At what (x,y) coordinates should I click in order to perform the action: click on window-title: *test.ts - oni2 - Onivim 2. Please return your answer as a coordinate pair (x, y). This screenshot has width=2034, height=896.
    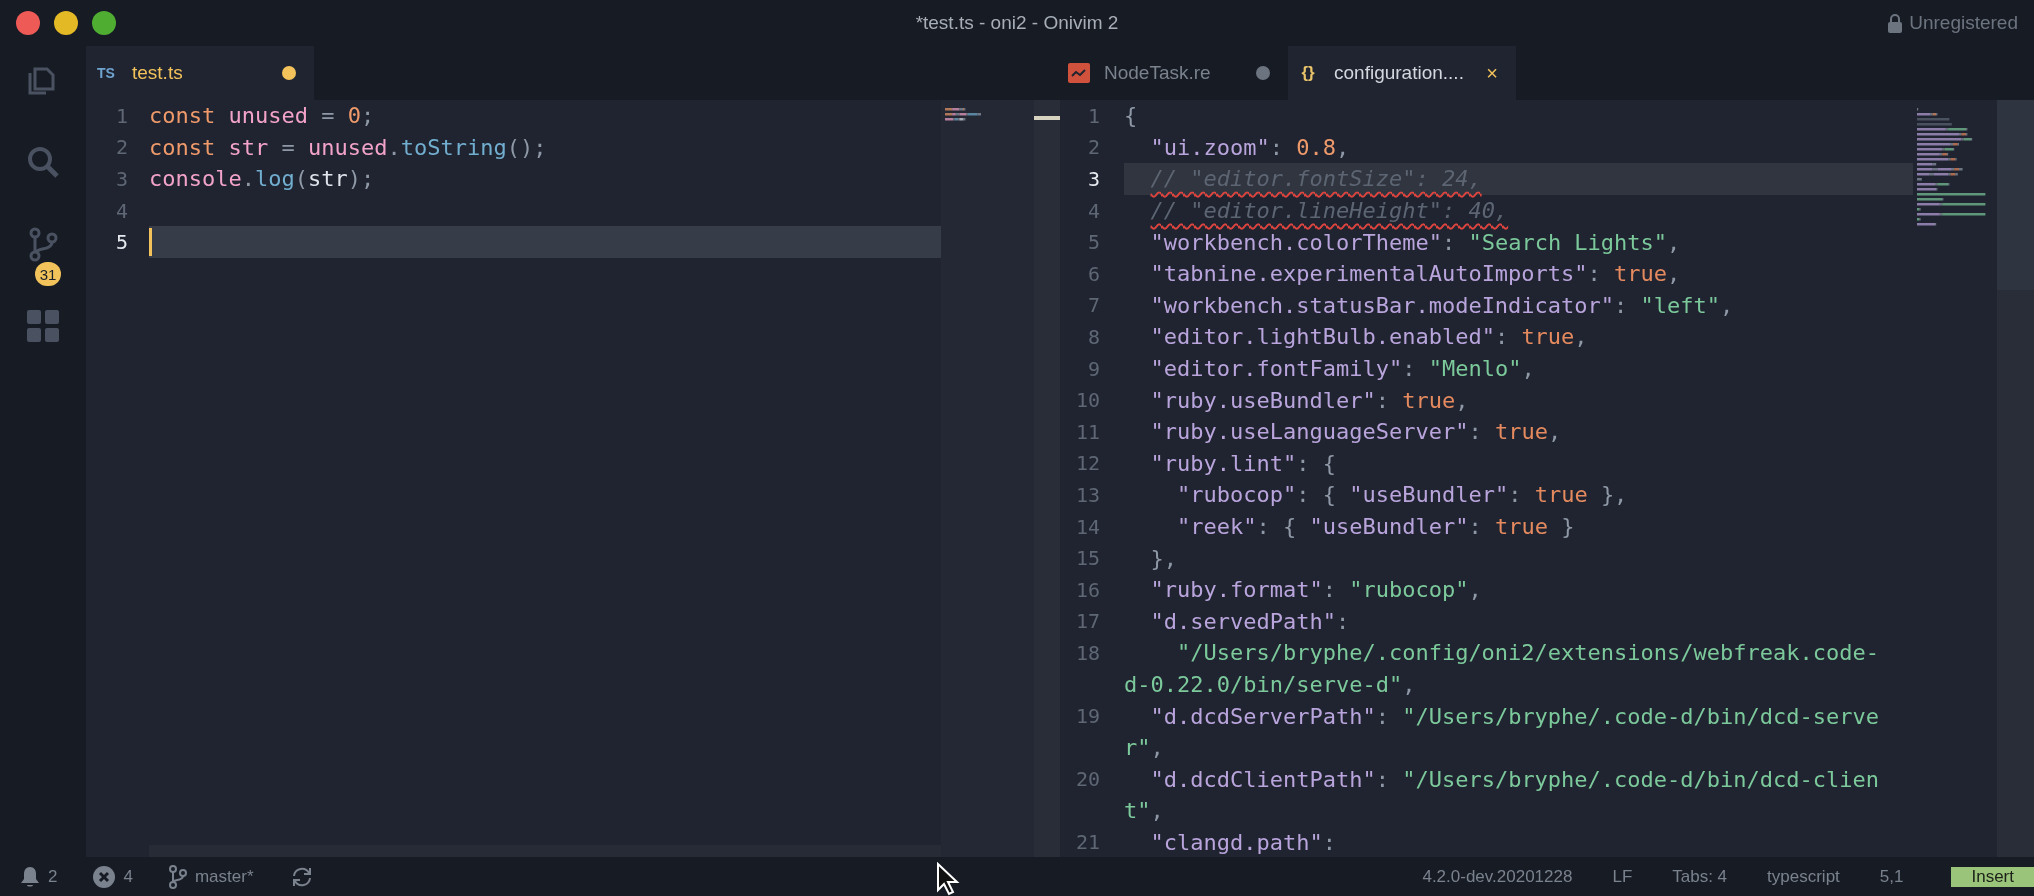
    Looking at the image, I should click on (1017, 22).